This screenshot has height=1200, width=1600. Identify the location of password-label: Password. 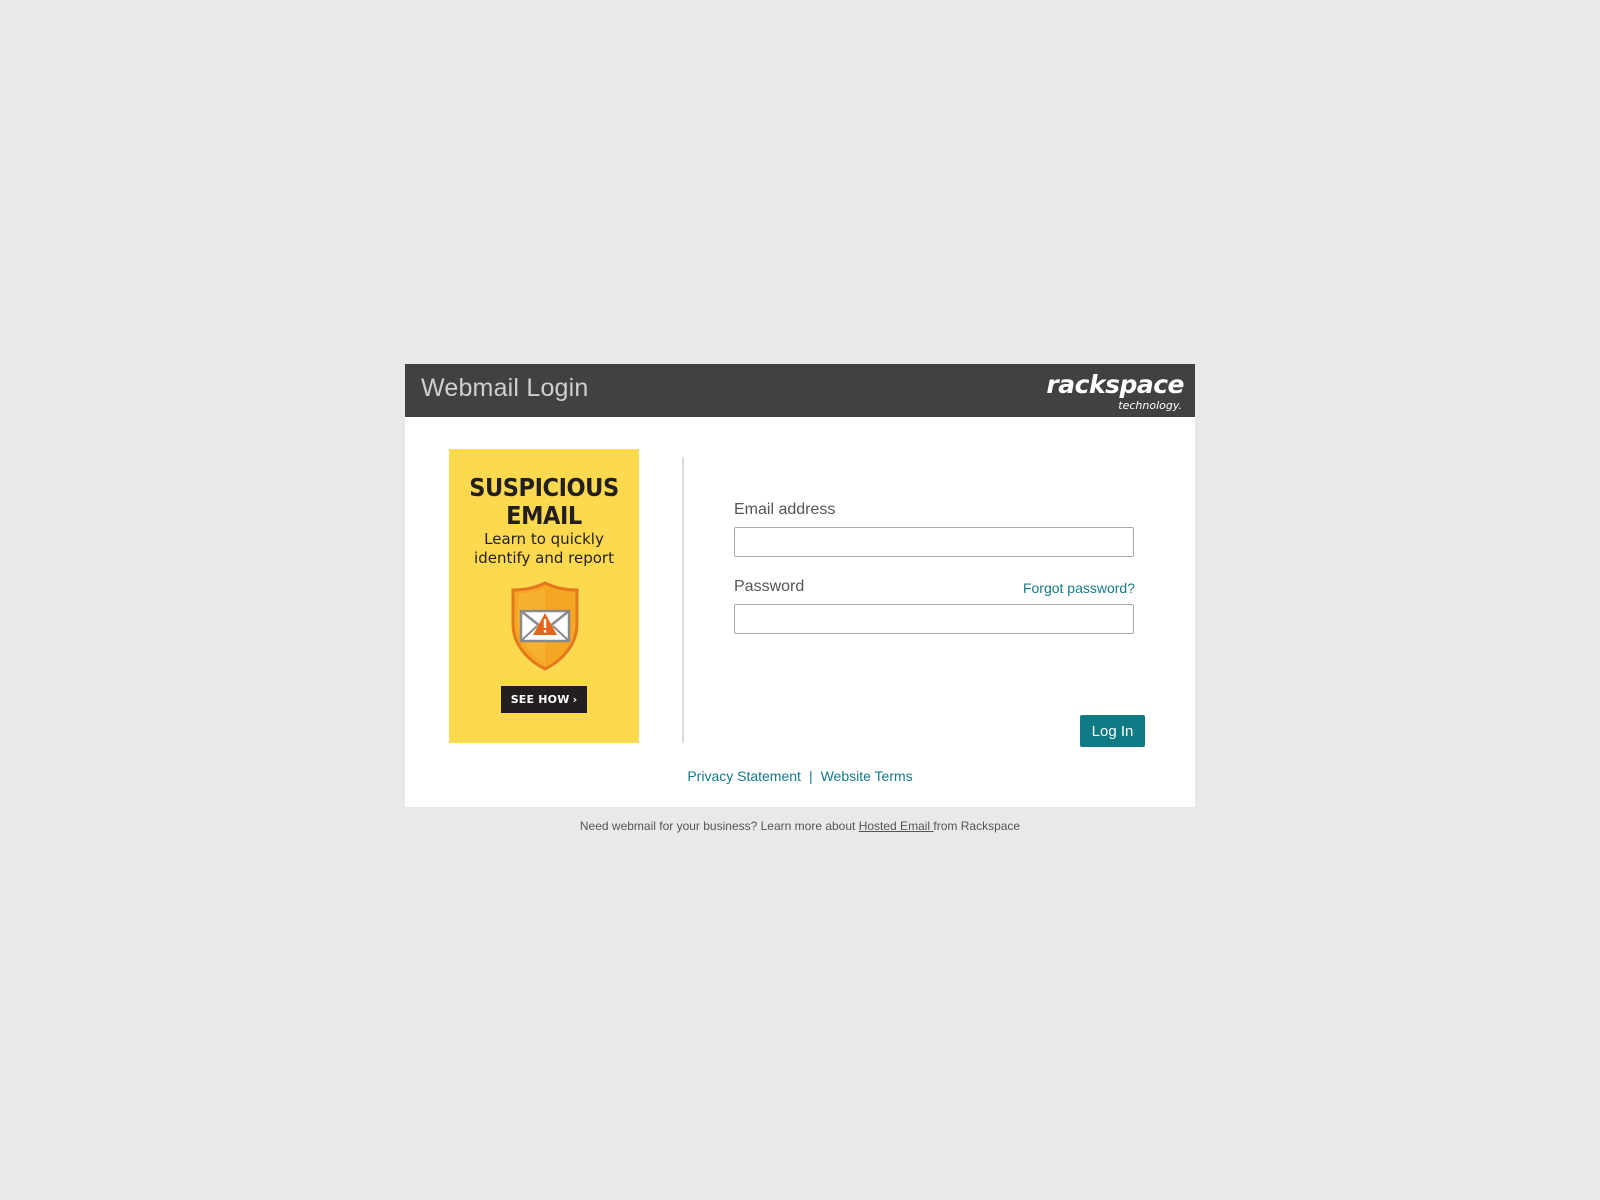
(769, 586).